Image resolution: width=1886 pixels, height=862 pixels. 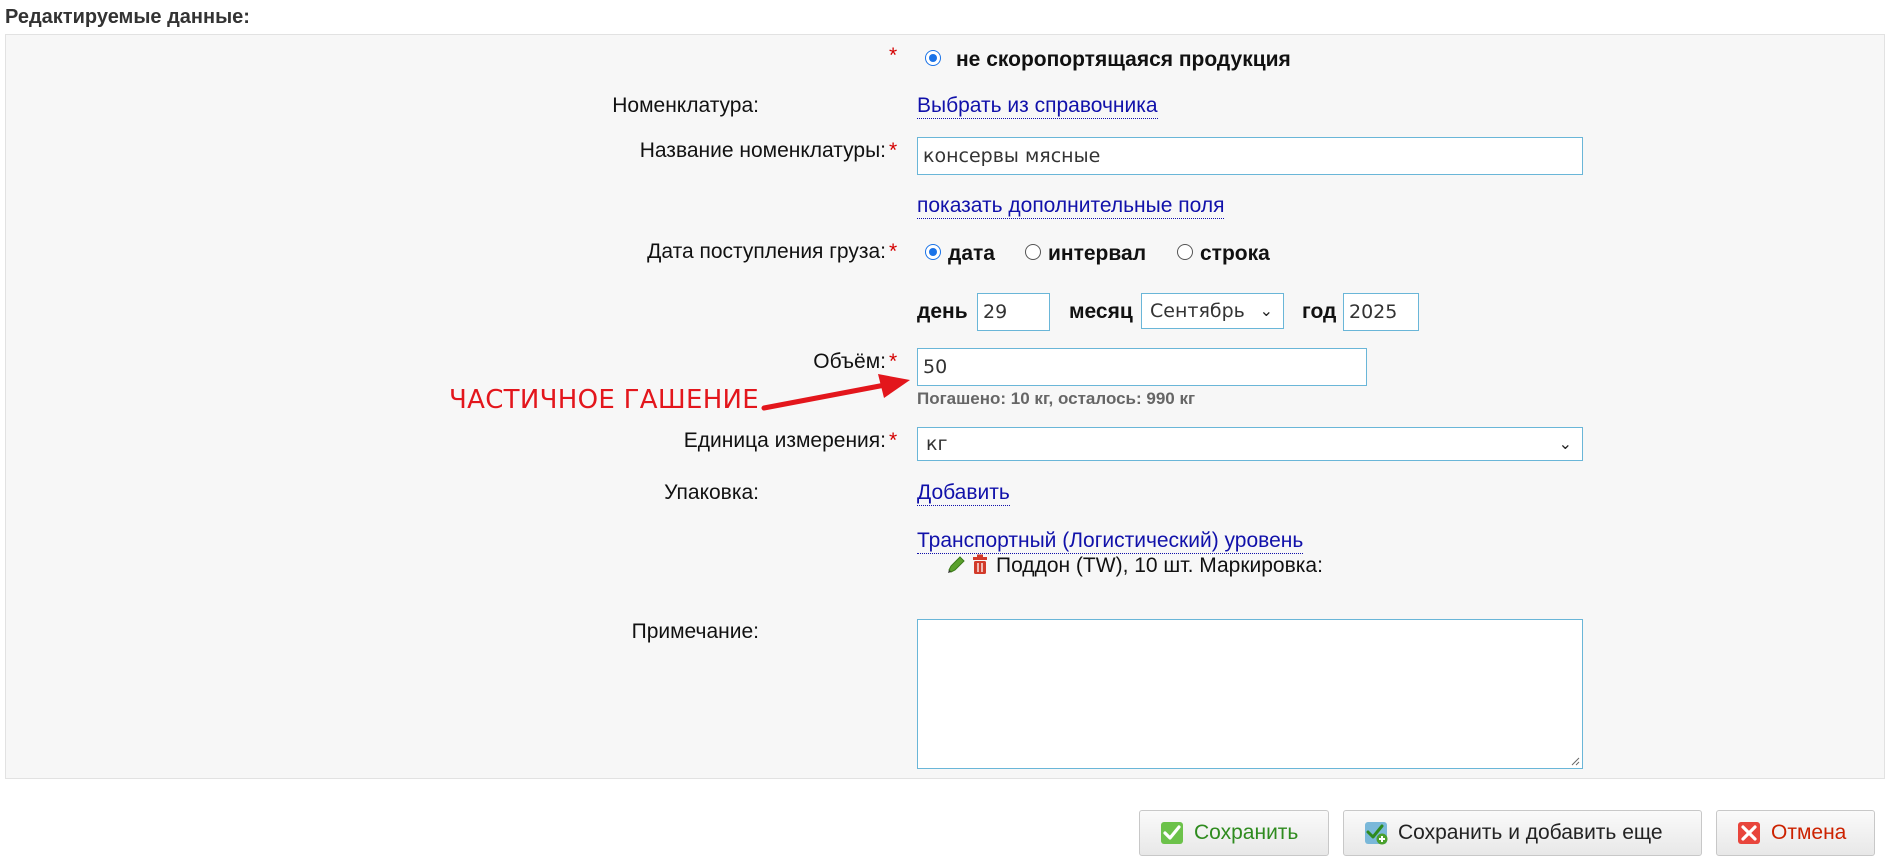 What do you see at coordinates (1142, 367) in the screenshot?
I see `volume-input` at bounding box center [1142, 367].